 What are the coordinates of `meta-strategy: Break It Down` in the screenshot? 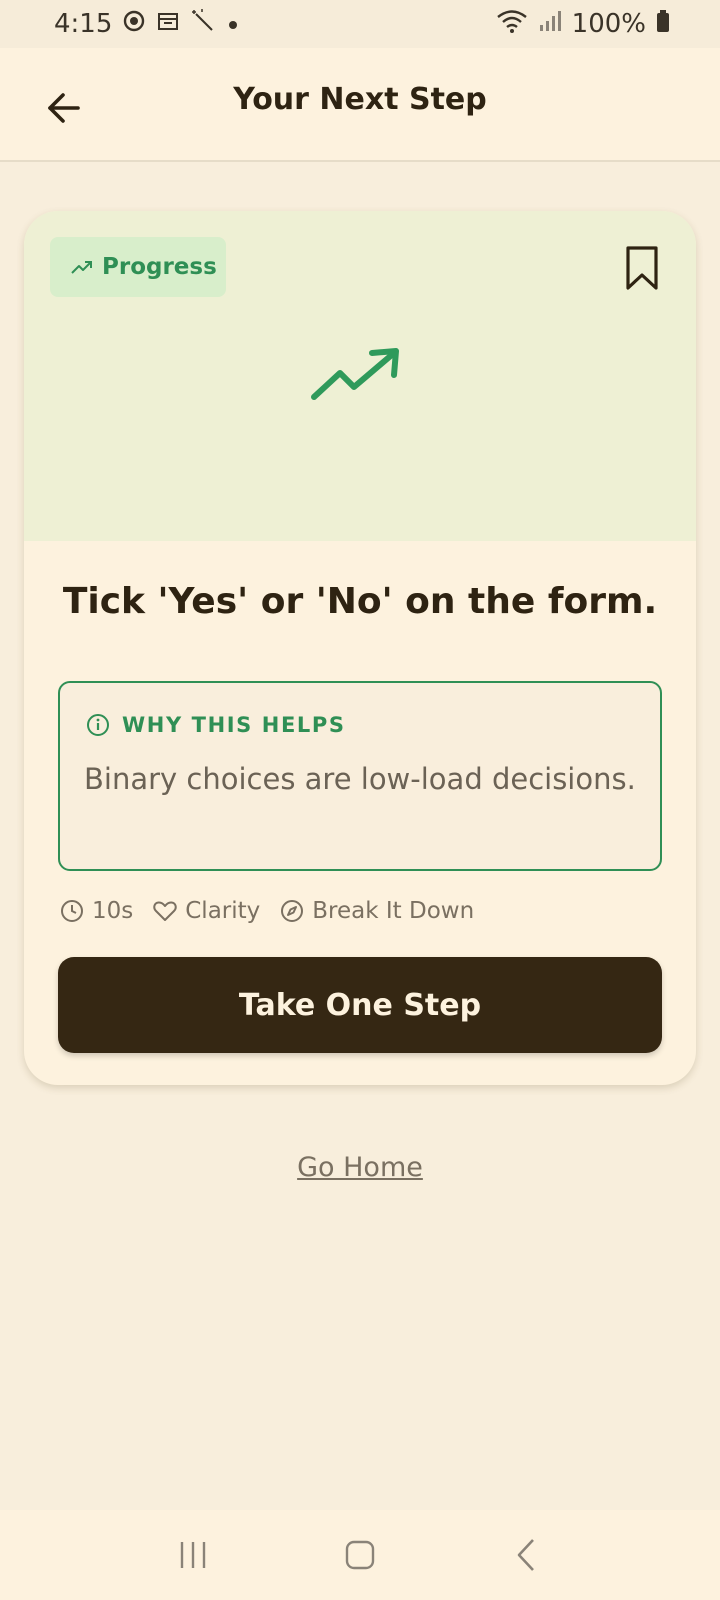 It's located at (377, 911).